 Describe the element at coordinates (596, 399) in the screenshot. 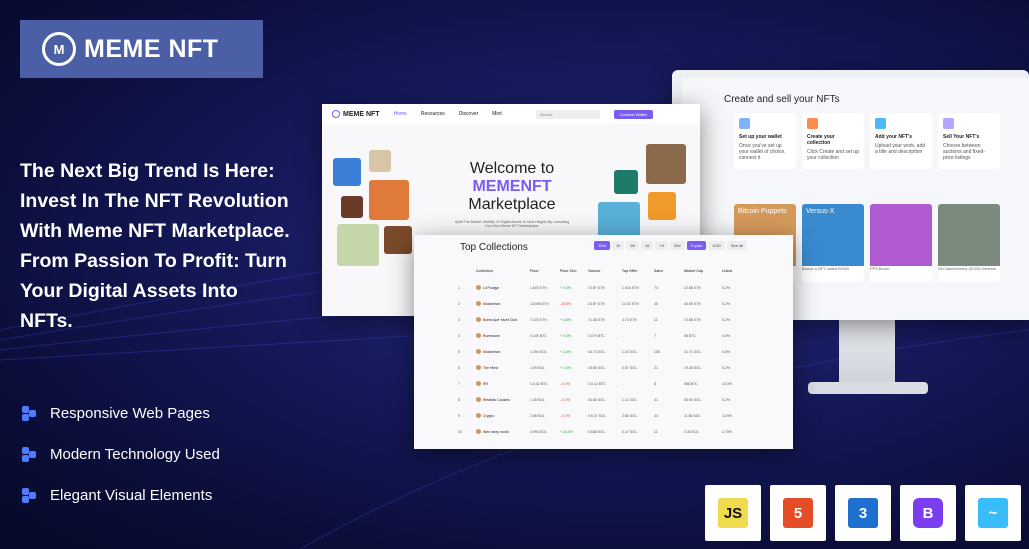

I see `table-cell: 34.65 SOL` at that location.